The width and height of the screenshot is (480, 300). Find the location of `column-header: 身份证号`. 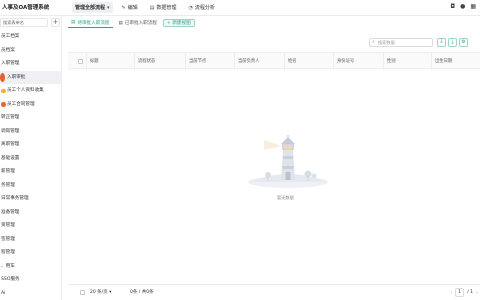

column-header: 身份证号 is located at coordinates (343, 61).